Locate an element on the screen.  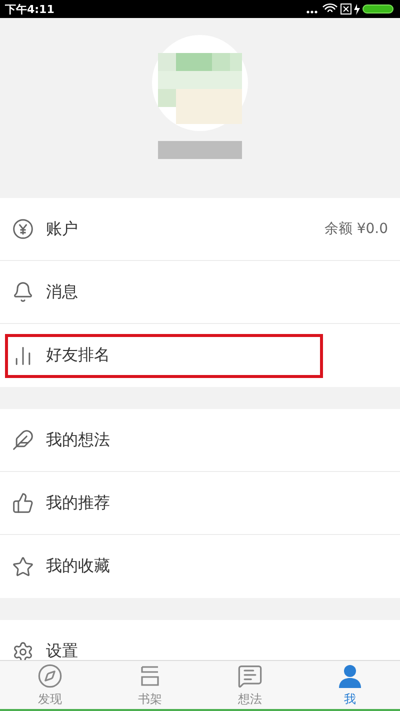
feather-icon is located at coordinates (23, 440).